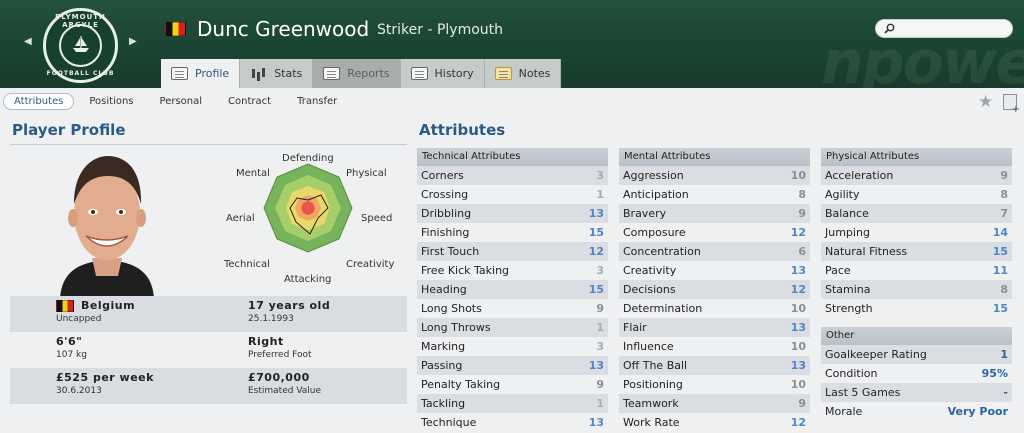  What do you see at coordinates (181, 101) in the screenshot?
I see `subnav-personal: Personal` at bounding box center [181, 101].